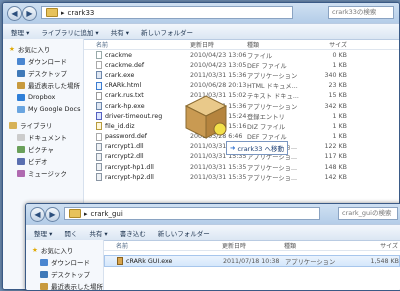 The width and height of the screenshot is (400, 291). I want to click on nav-documents: ドキュメント, so click(43, 137).